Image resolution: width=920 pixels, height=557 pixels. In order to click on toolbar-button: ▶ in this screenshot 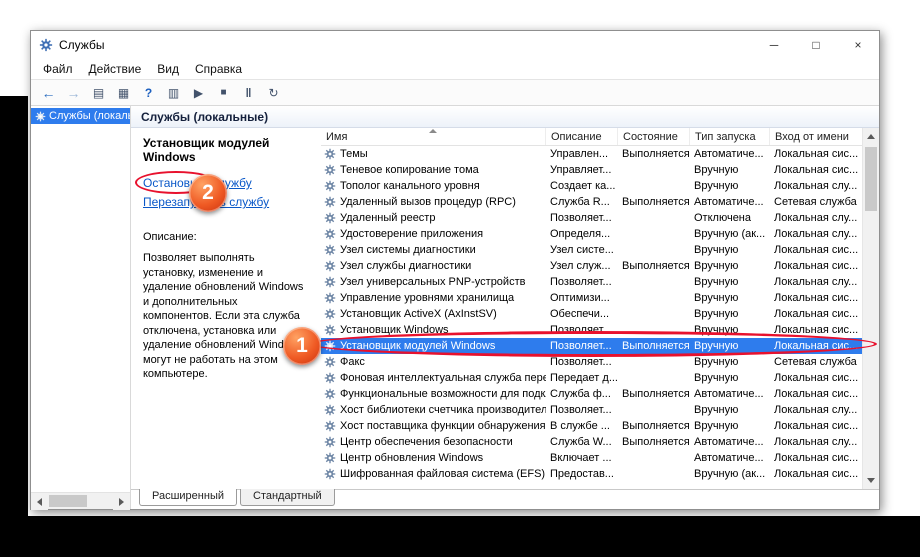, I will do `click(198, 92)`.